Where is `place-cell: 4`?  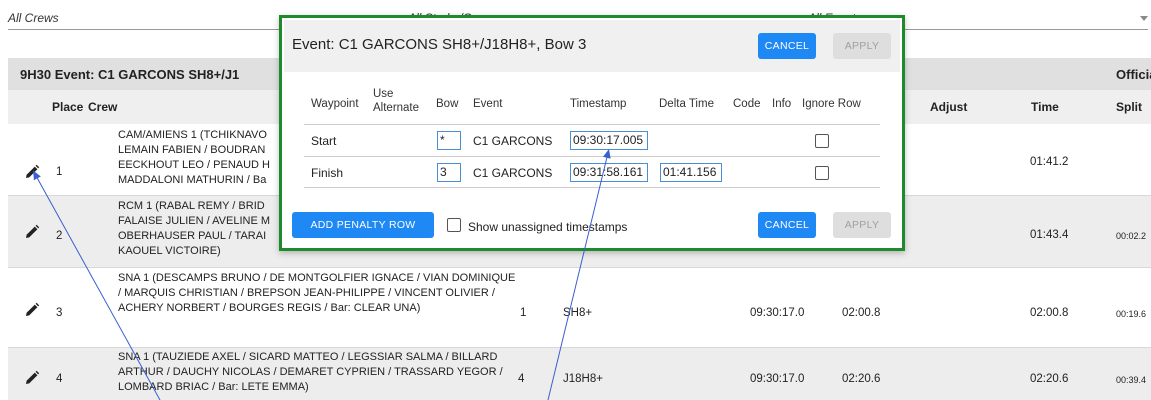 place-cell: 4 is located at coordinates (59, 379).